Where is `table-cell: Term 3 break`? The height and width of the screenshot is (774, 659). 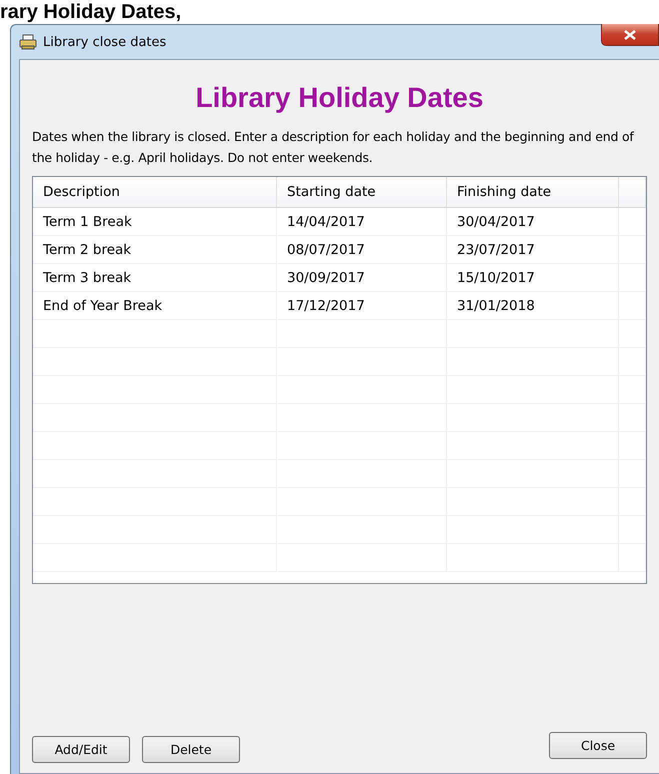
table-cell: Term 3 break is located at coordinates (155, 277).